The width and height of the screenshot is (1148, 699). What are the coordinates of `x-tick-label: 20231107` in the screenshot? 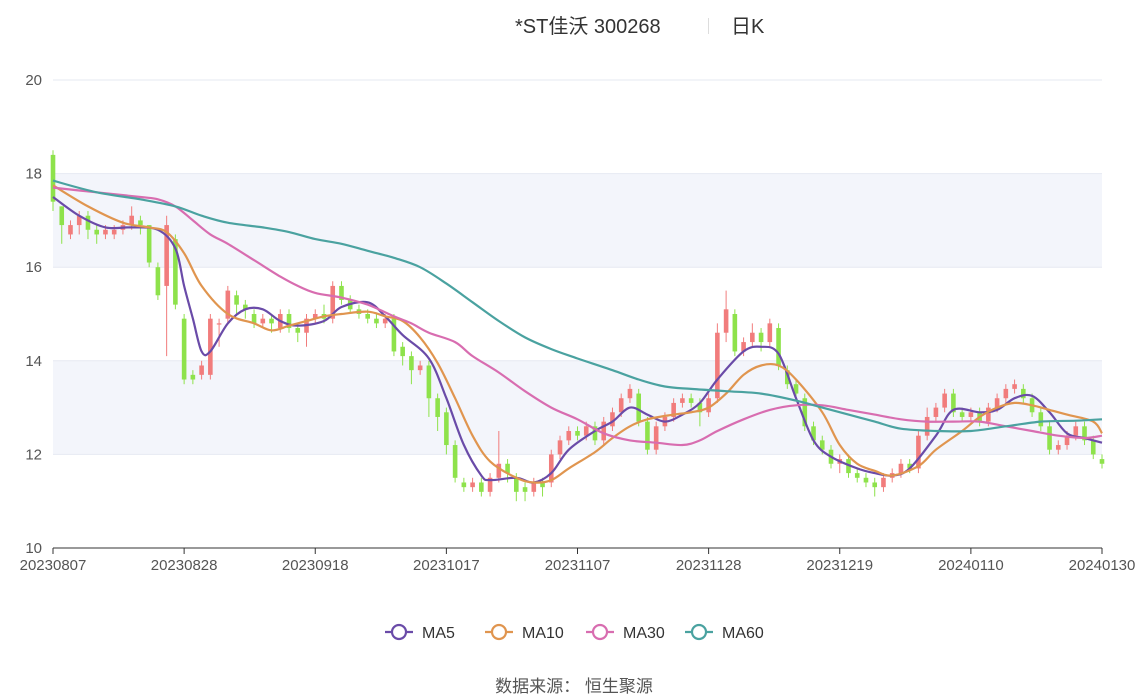 It's located at (578, 565).